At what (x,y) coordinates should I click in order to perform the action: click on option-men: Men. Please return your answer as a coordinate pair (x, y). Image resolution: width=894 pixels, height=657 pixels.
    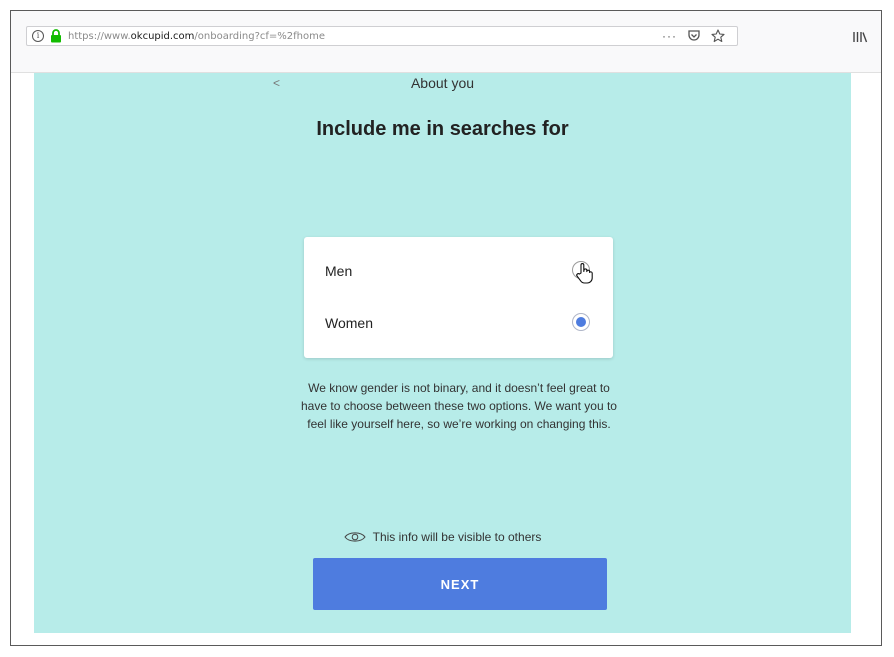
    Looking at the image, I should click on (458, 271).